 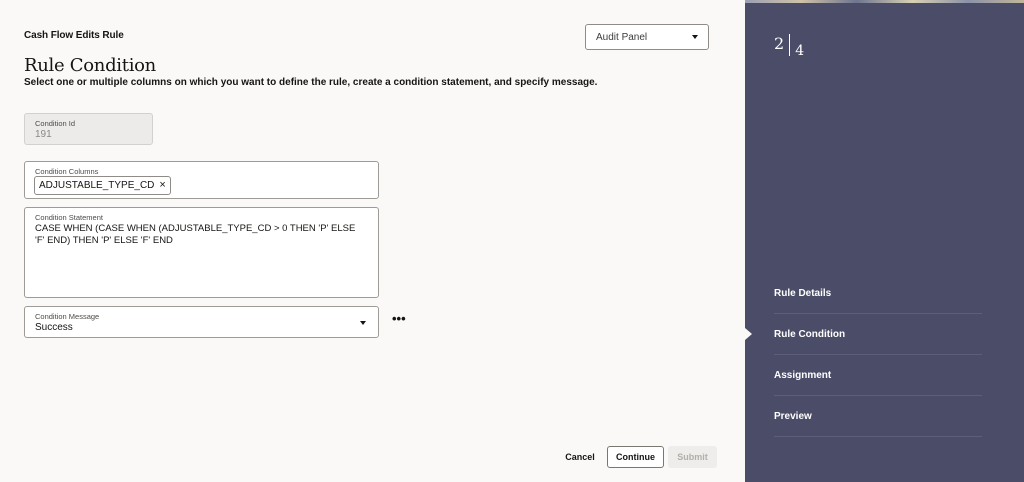 I want to click on continue-button: Continue, so click(x=635, y=457).